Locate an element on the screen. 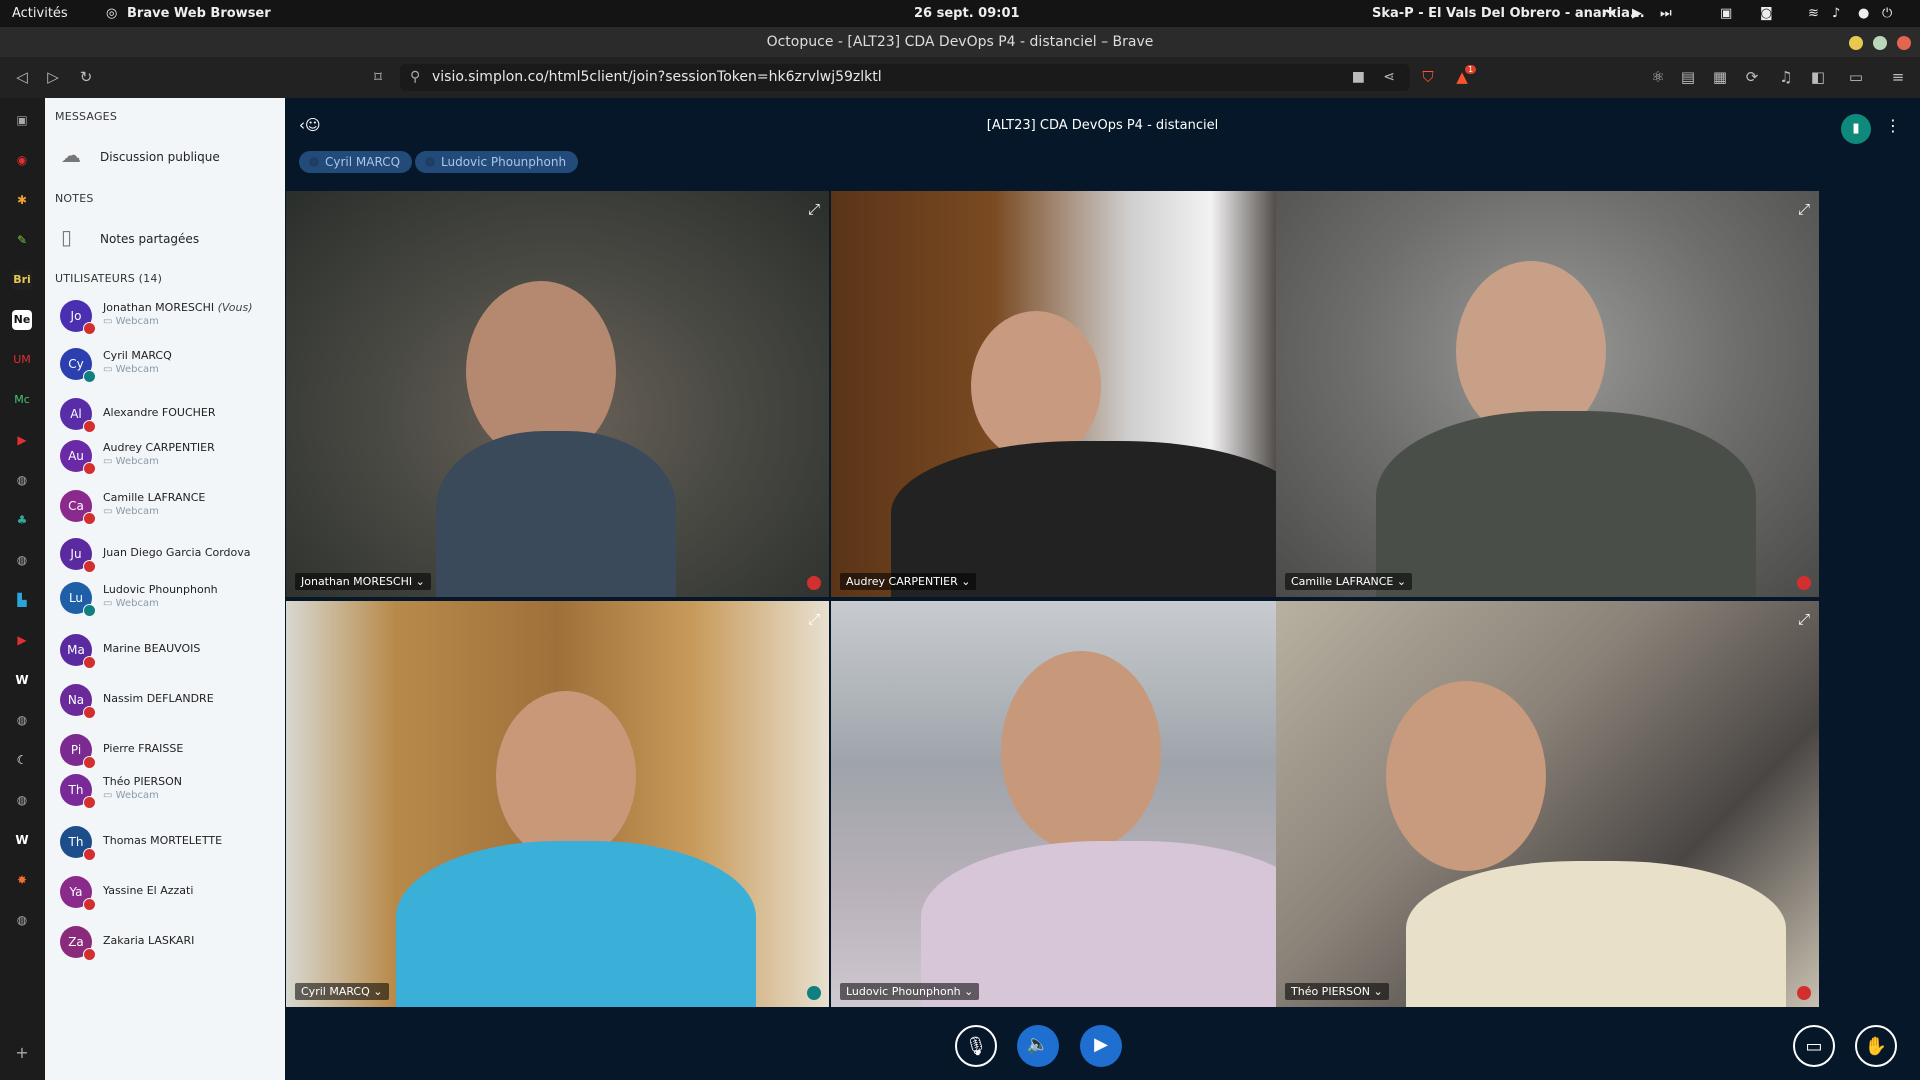 The height and width of the screenshot is (1080, 1920). previous-track-icon: ⏮ is located at coordinates (1610, 13).